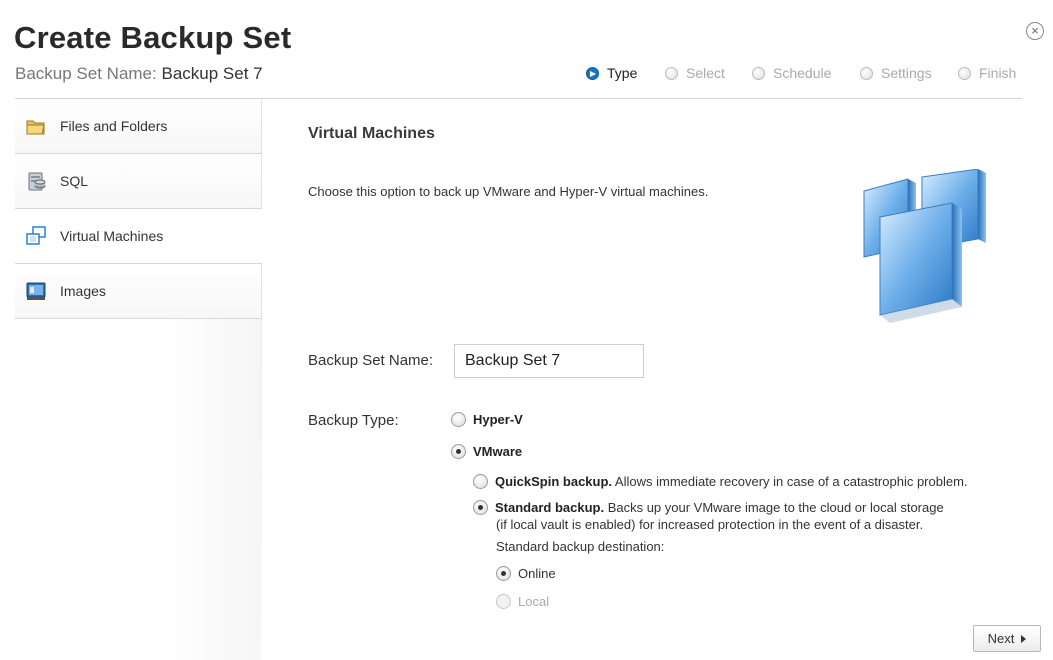 Image resolution: width=1053 pixels, height=660 pixels. I want to click on subtitle-label: Backup Set Name:, so click(86, 73).